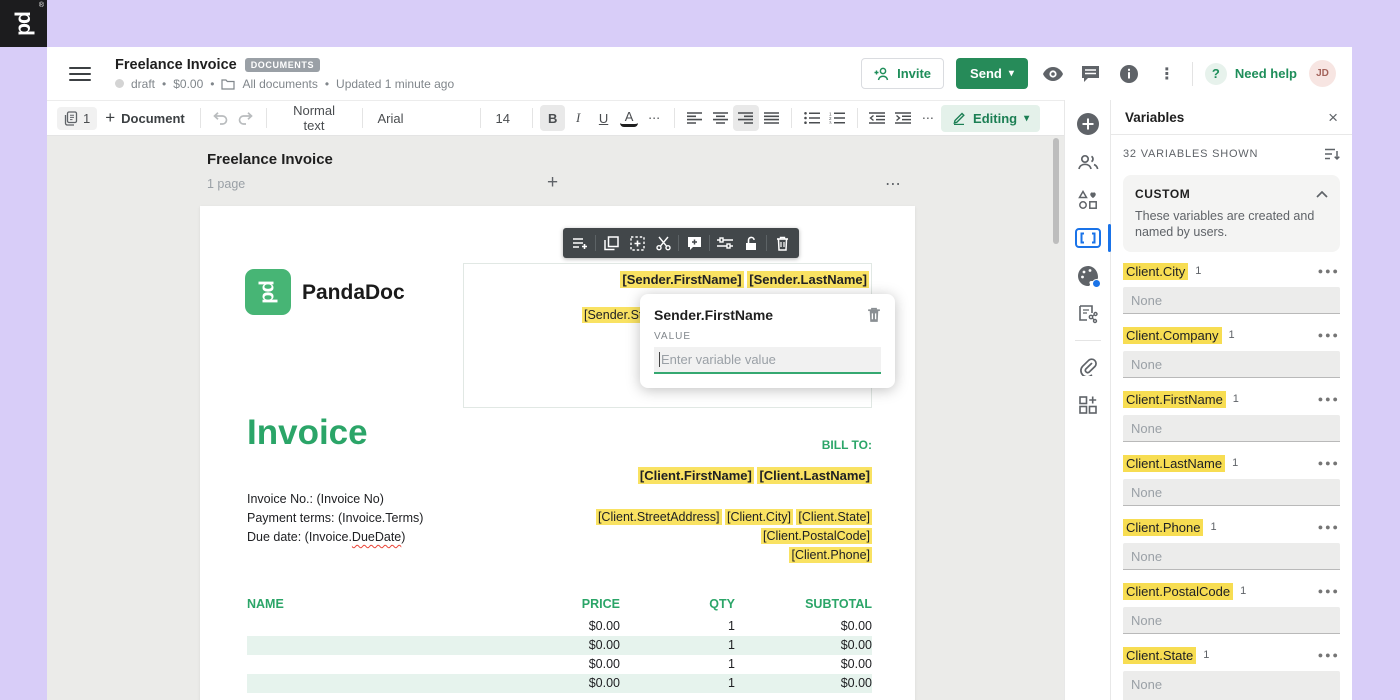  I want to click on menu-icon, so click(80, 73).